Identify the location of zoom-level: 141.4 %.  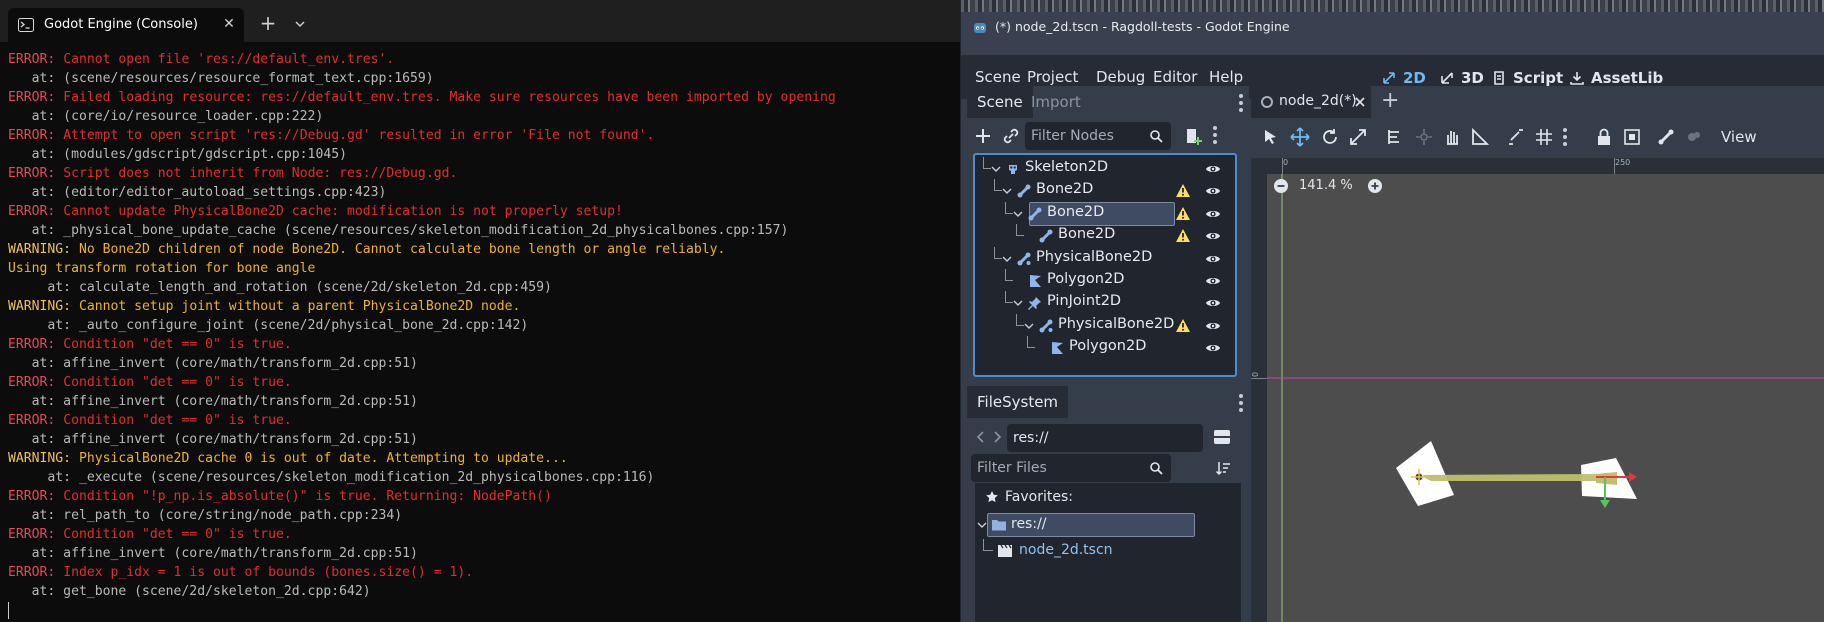
(1326, 185).